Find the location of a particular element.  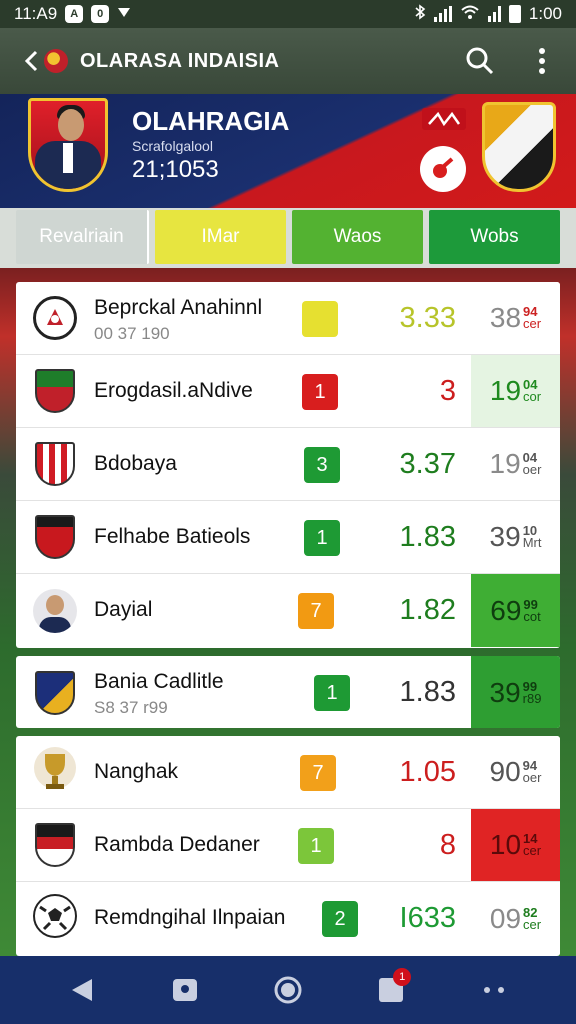

tab-revalriain: Revalriain is located at coordinates (82, 237).